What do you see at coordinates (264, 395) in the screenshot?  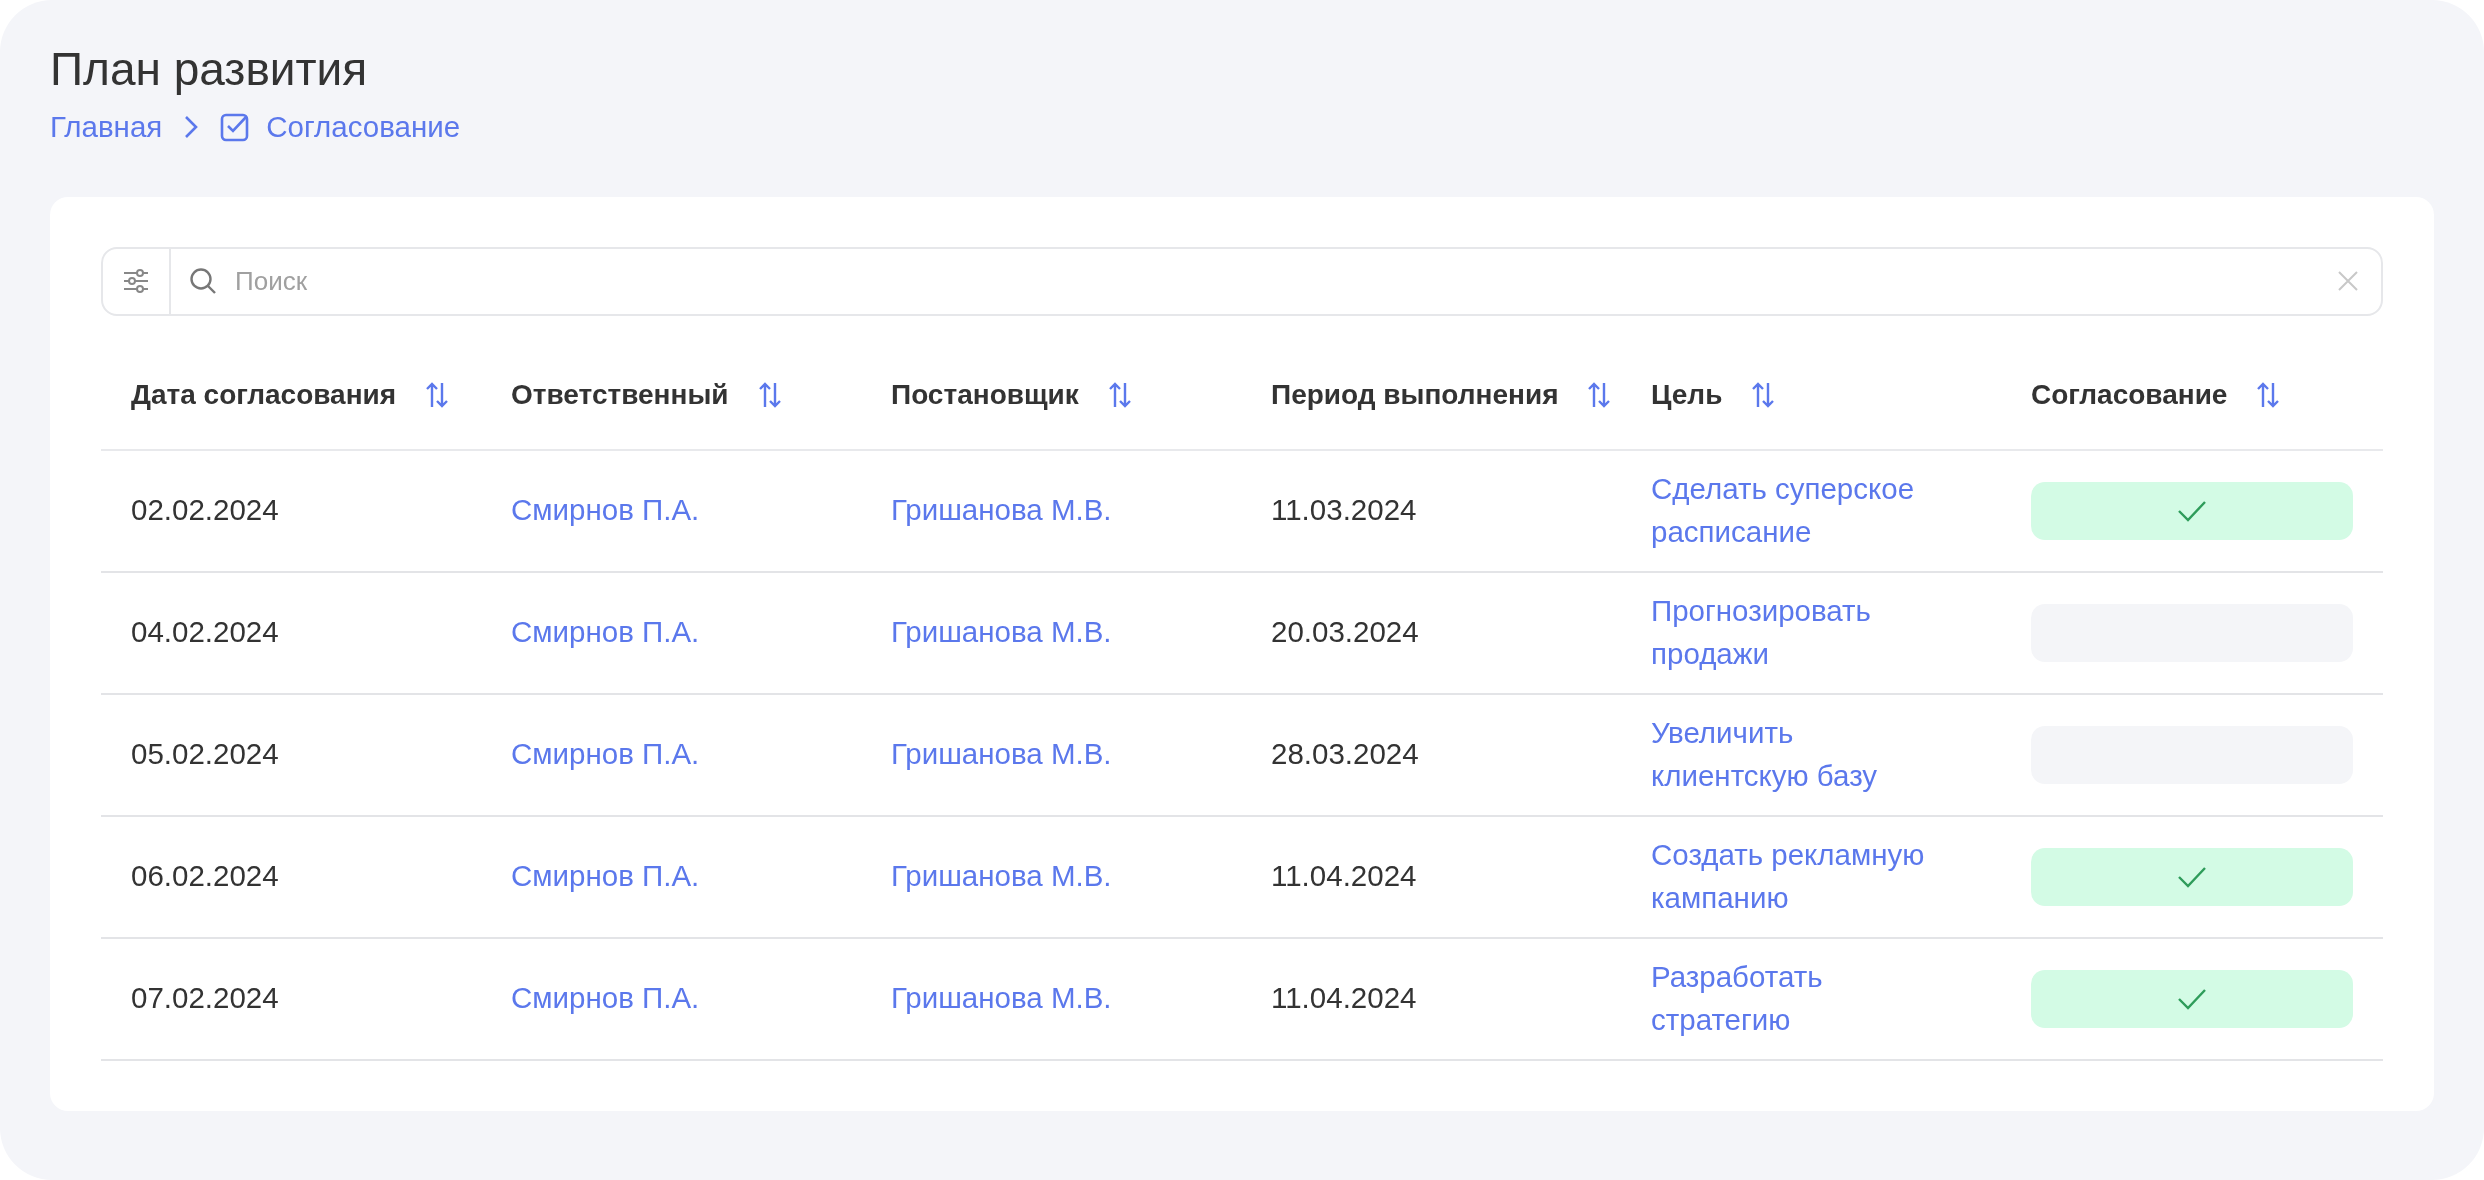 I see `column-header: Дата согласования` at bounding box center [264, 395].